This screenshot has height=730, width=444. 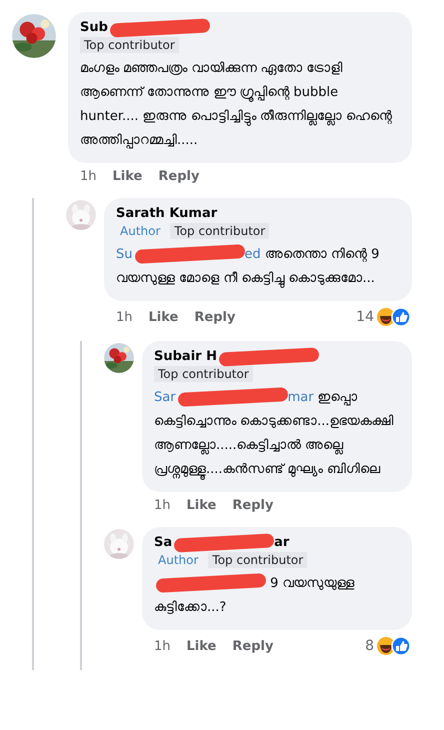 What do you see at coordinates (365, 317) in the screenshot?
I see `reaction-count: 14` at bounding box center [365, 317].